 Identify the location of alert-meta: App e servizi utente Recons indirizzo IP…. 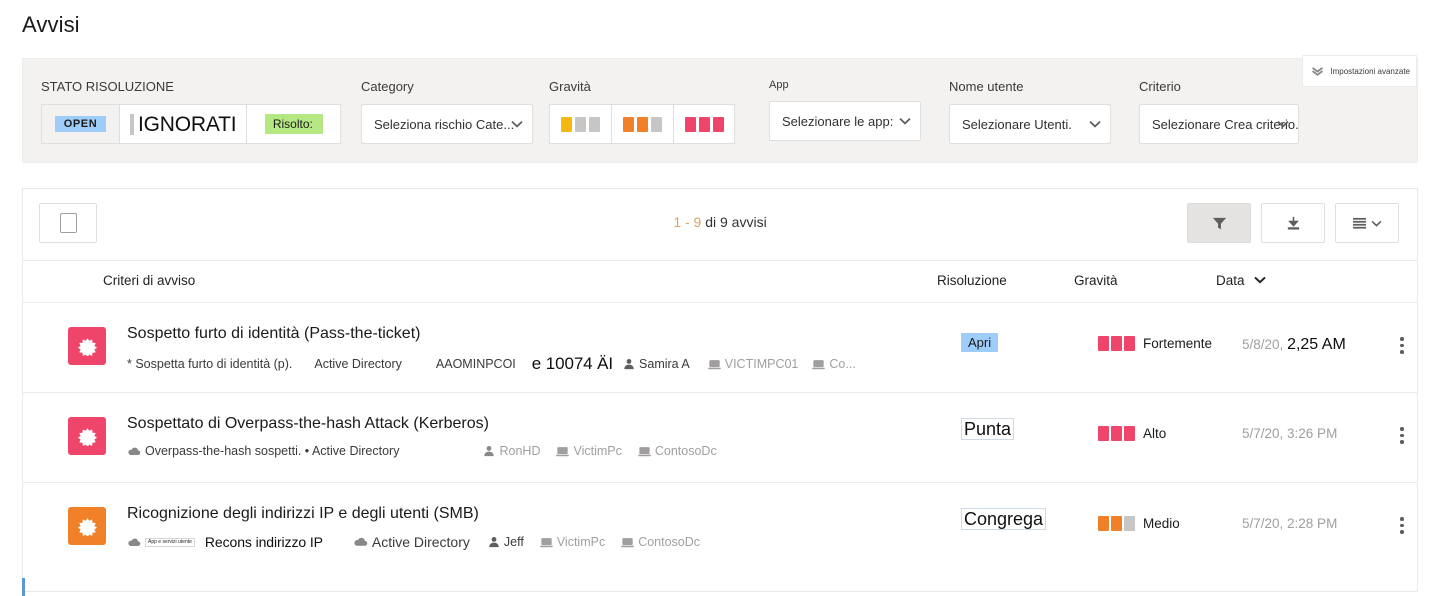
(768, 542).